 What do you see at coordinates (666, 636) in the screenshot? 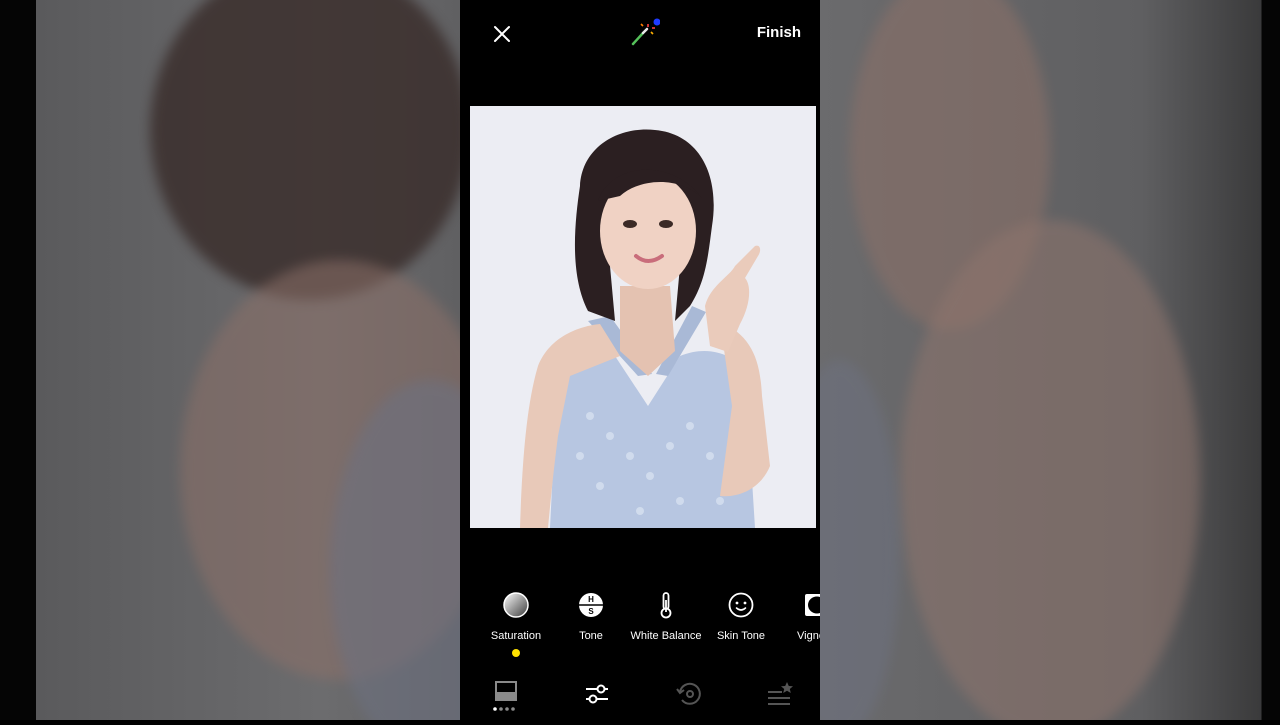
I see `tool-label: White Balance` at bounding box center [666, 636].